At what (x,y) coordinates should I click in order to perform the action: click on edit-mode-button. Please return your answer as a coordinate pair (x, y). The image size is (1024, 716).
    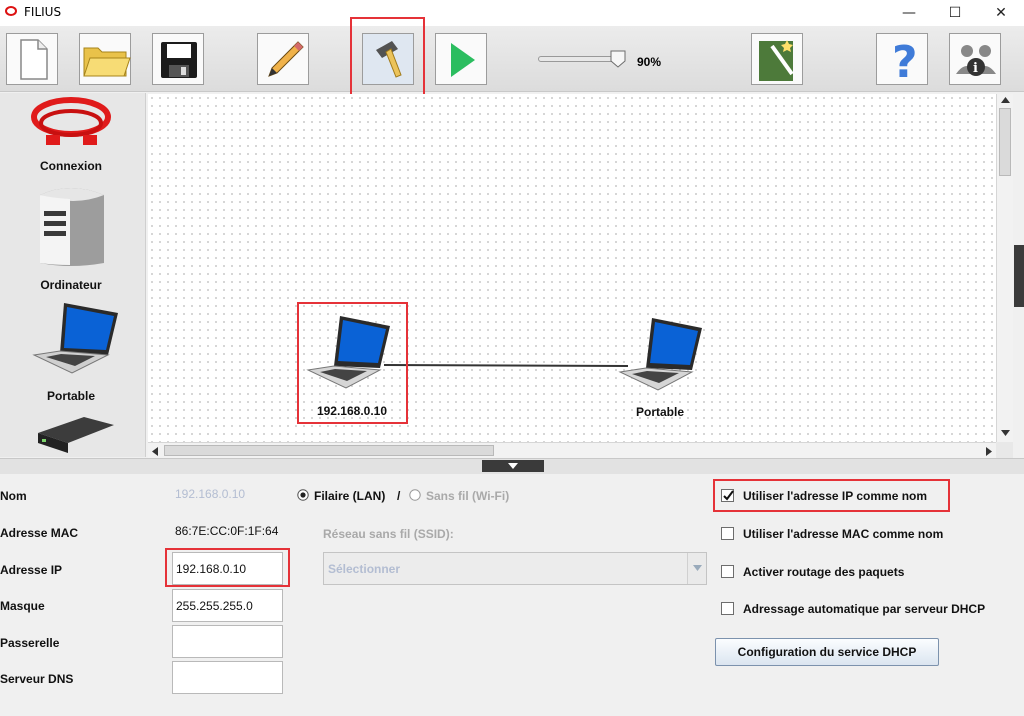
    Looking at the image, I should click on (283, 59).